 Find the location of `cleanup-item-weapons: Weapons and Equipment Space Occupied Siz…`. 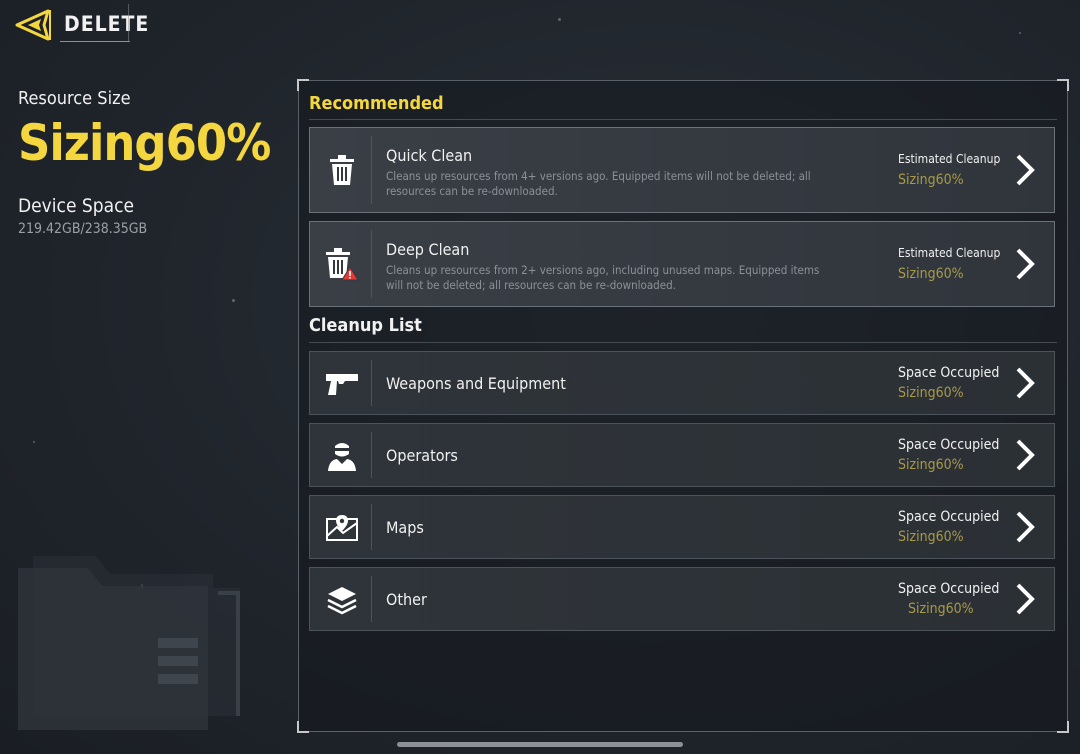

cleanup-item-weapons: Weapons and Equipment Space Occupied Siz… is located at coordinates (682, 383).